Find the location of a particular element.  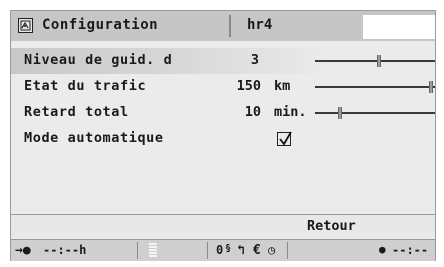

back-button: Retour is located at coordinates (331, 226).